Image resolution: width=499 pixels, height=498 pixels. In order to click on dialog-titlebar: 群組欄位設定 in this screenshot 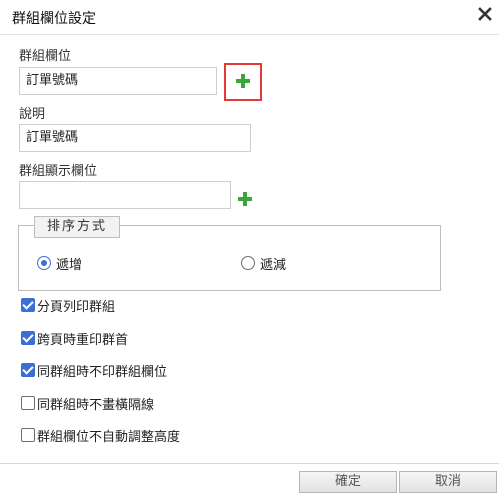, I will do `click(249, 17)`.